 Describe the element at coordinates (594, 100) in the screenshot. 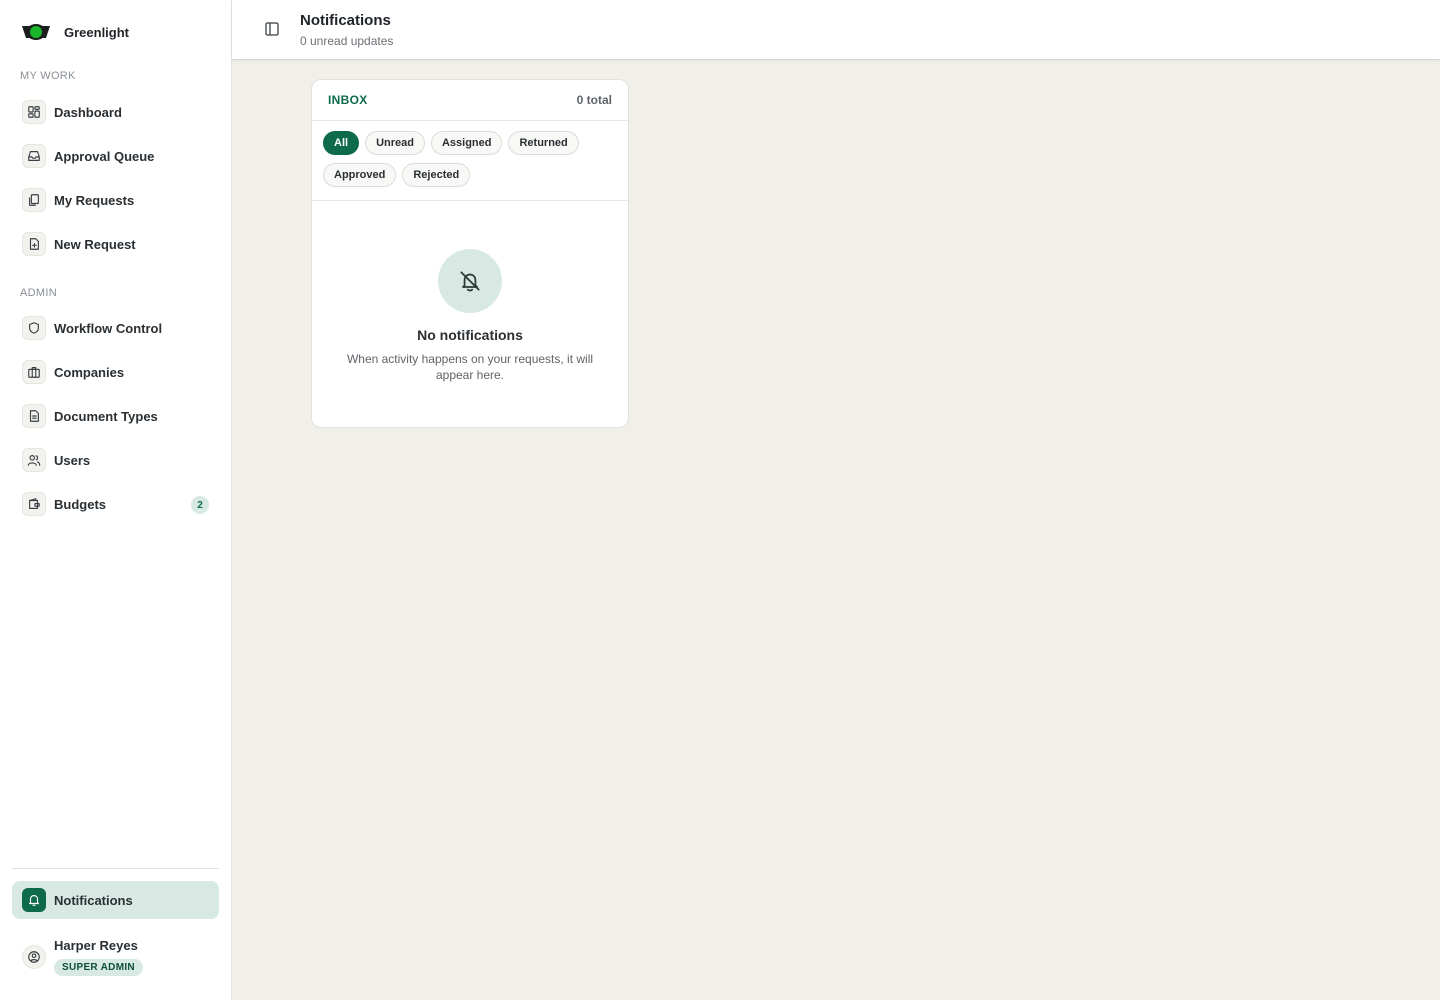

I see `inbox-total: 0 total` at that location.